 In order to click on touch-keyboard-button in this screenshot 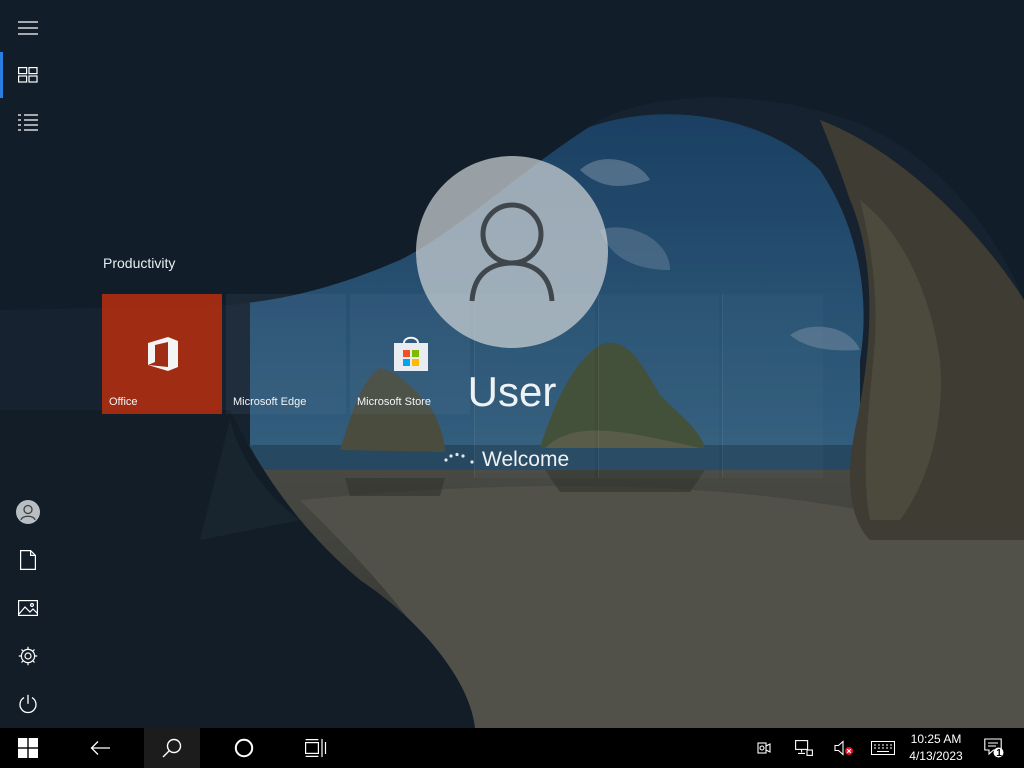, I will do `click(883, 748)`.